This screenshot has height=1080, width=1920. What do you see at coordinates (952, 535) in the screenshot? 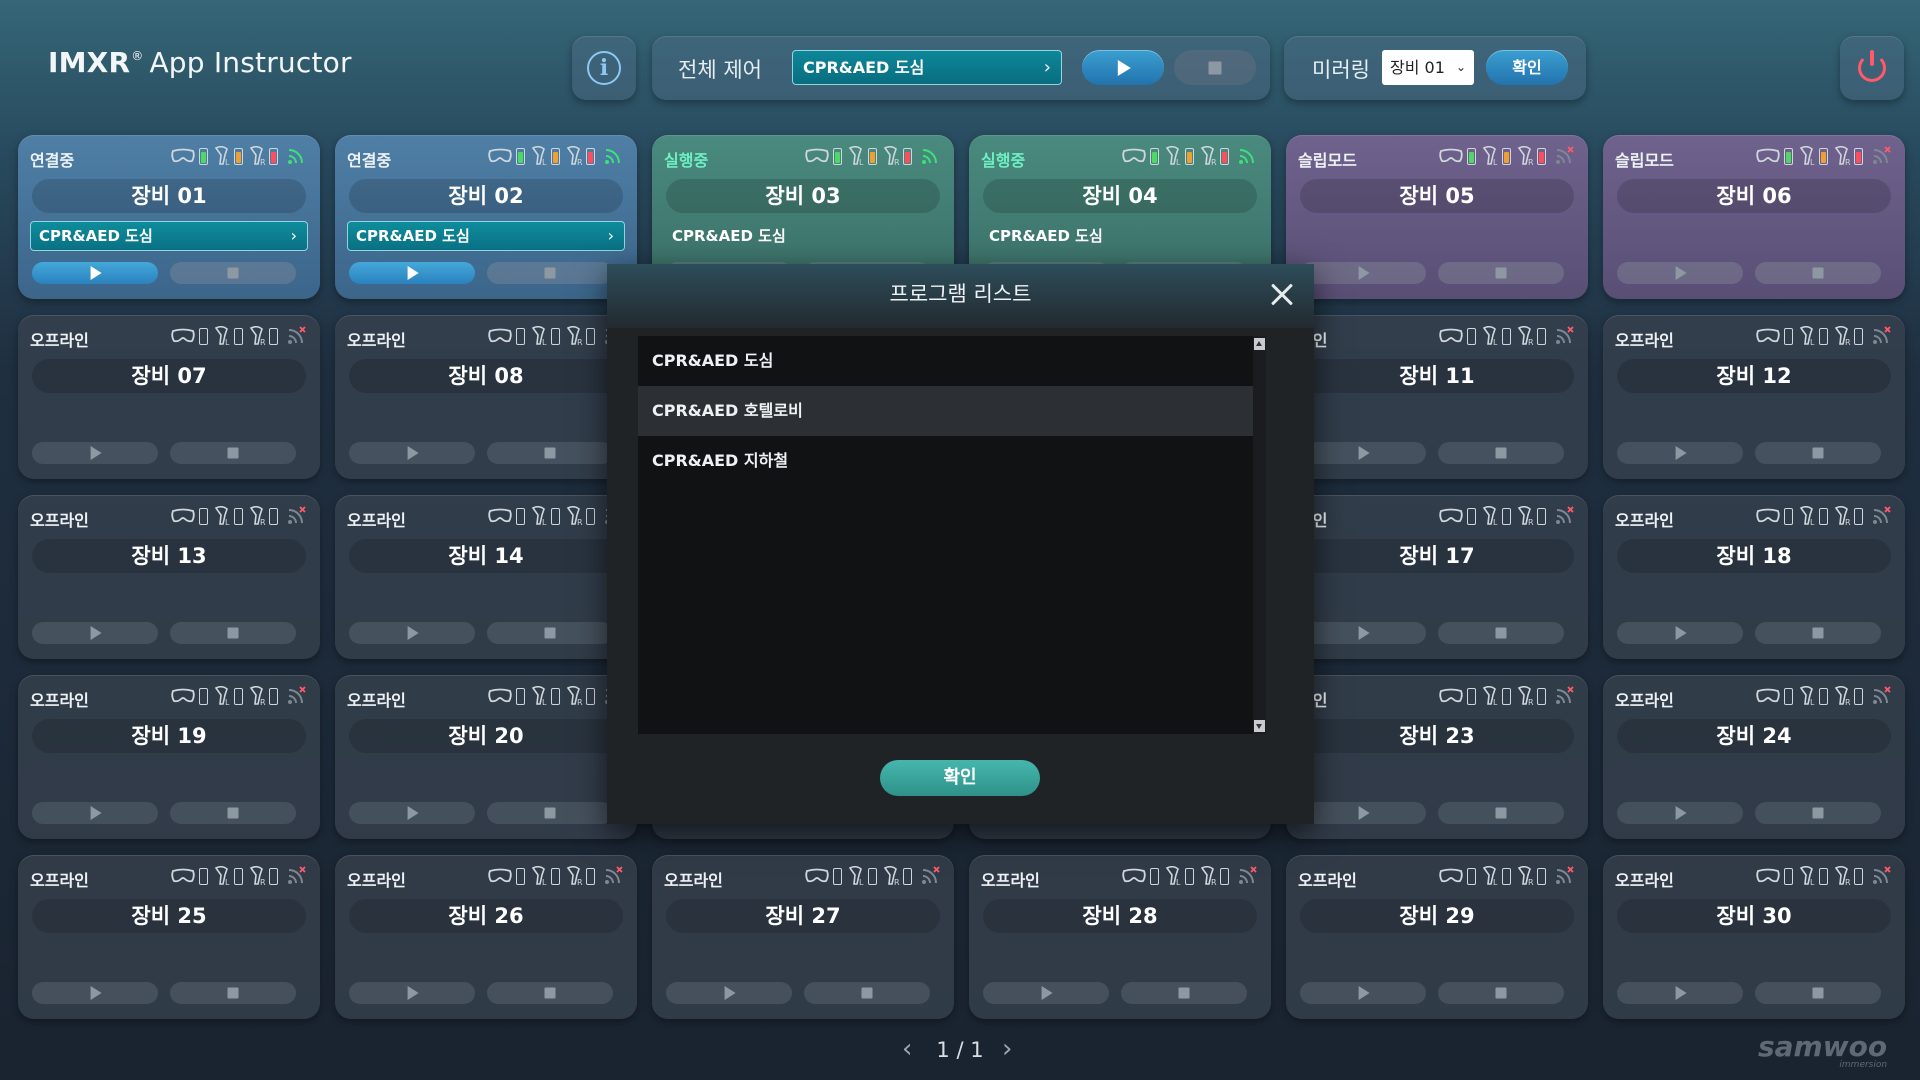
I see `program-list: CPR&AED 도심 CPR&AED 호텔로비 CPR&AED 지하철` at bounding box center [952, 535].